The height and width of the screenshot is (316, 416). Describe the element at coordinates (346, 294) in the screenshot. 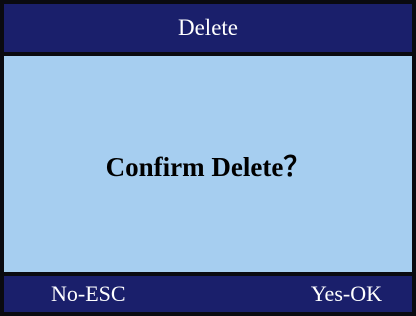

I see `yes-ok-button: Yes-OK` at that location.